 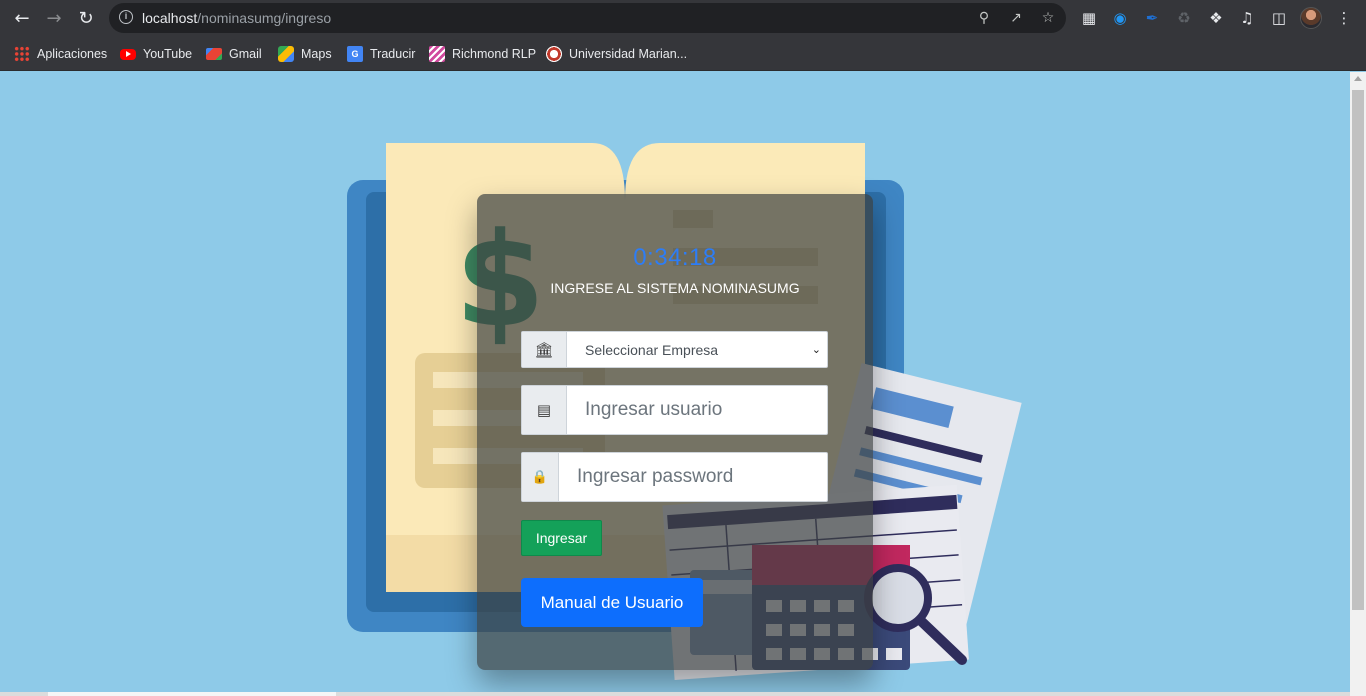 What do you see at coordinates (22, 54) in the screenshot?
I see `apps-grid-icon` at bounding box center [22, 54].